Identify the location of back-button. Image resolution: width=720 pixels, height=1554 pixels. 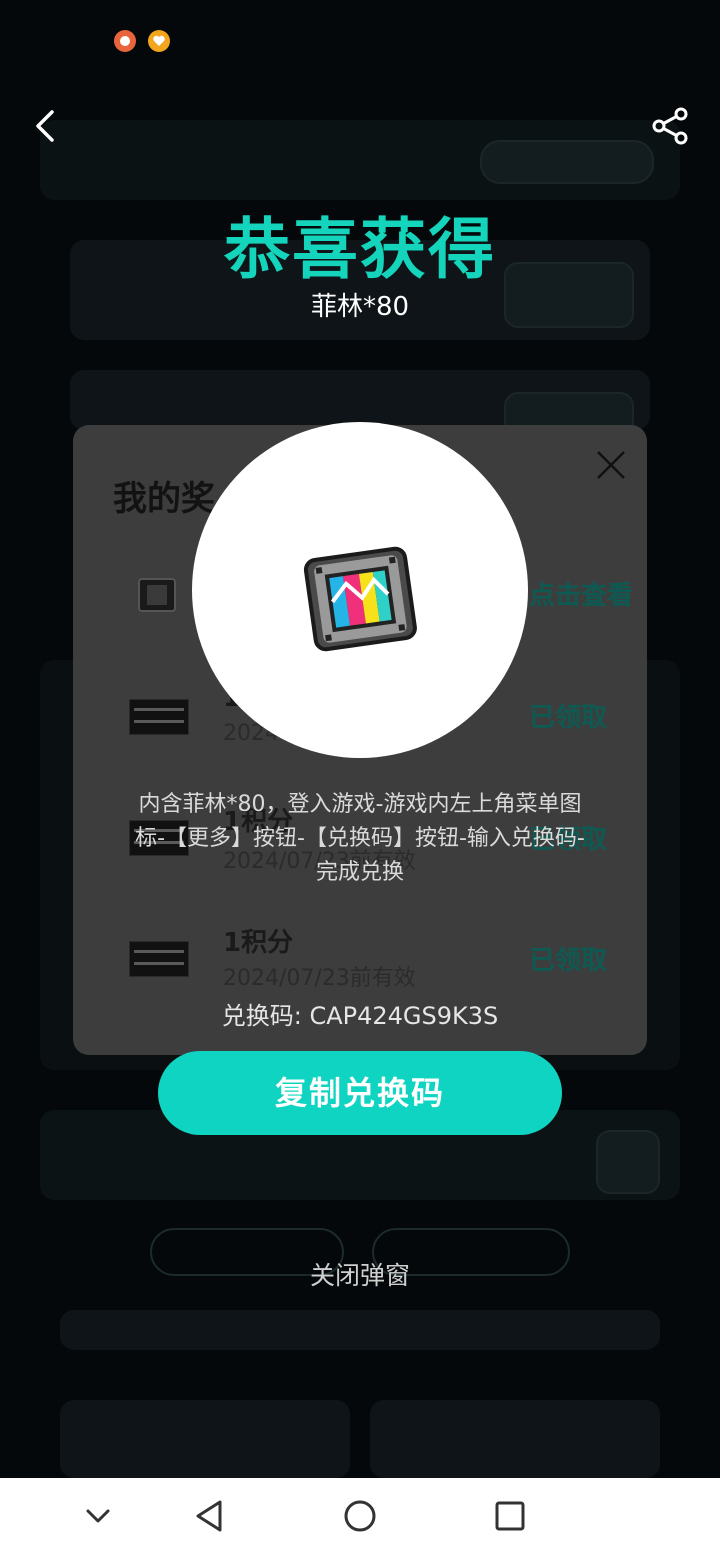
(48, 126).